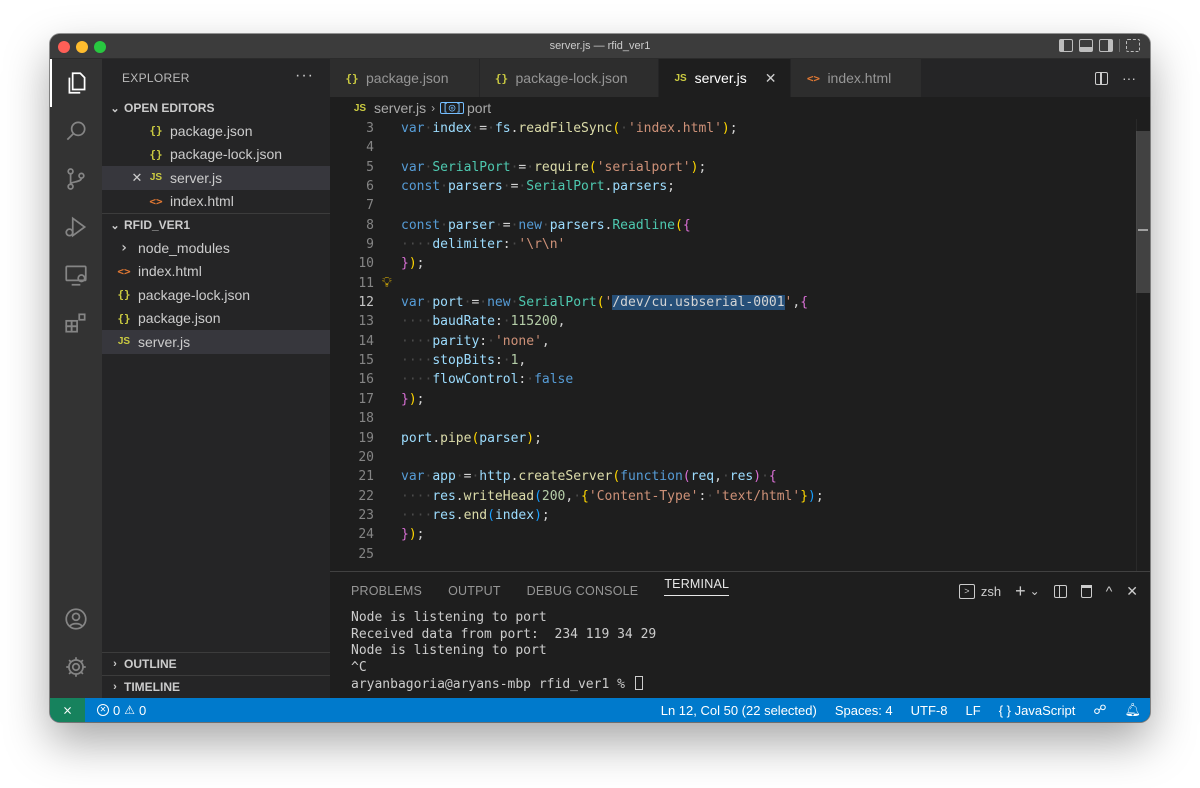  I want to click on timeline-header: › TIMELINE, so click(216, 686).